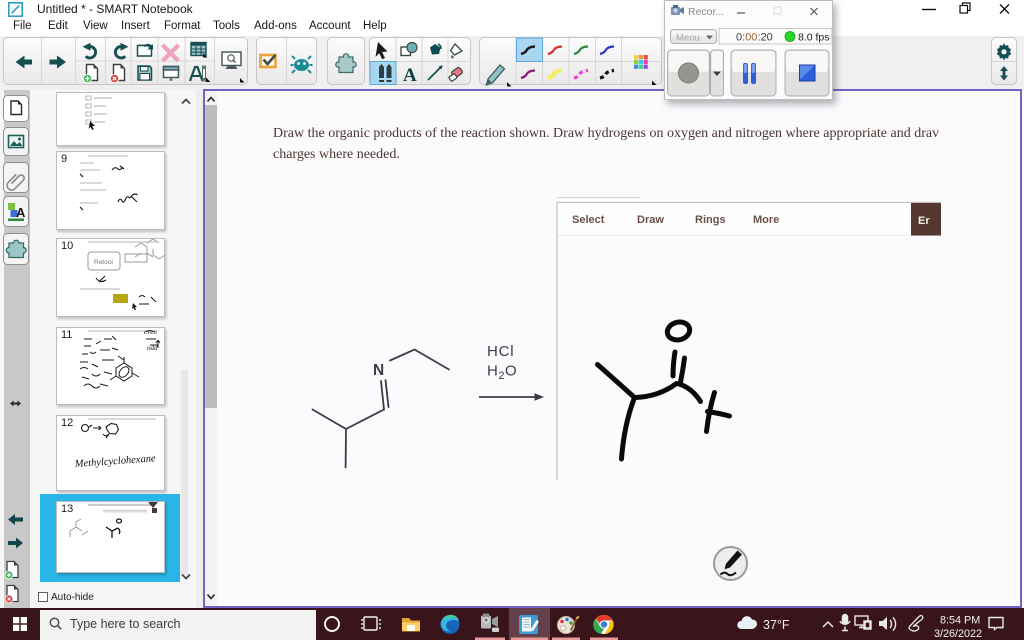  Describe the element at coordinates (588, 220) in the screenshot. I see `svg-text: Select` at that location.